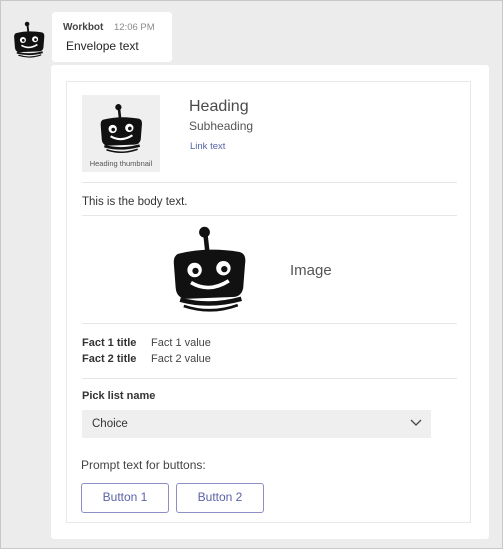 The width and height of the screenshot is (503, 549). Describe the element at coordinates (207, 146) in the screenshot. I see `card-link: Link text` at that location.